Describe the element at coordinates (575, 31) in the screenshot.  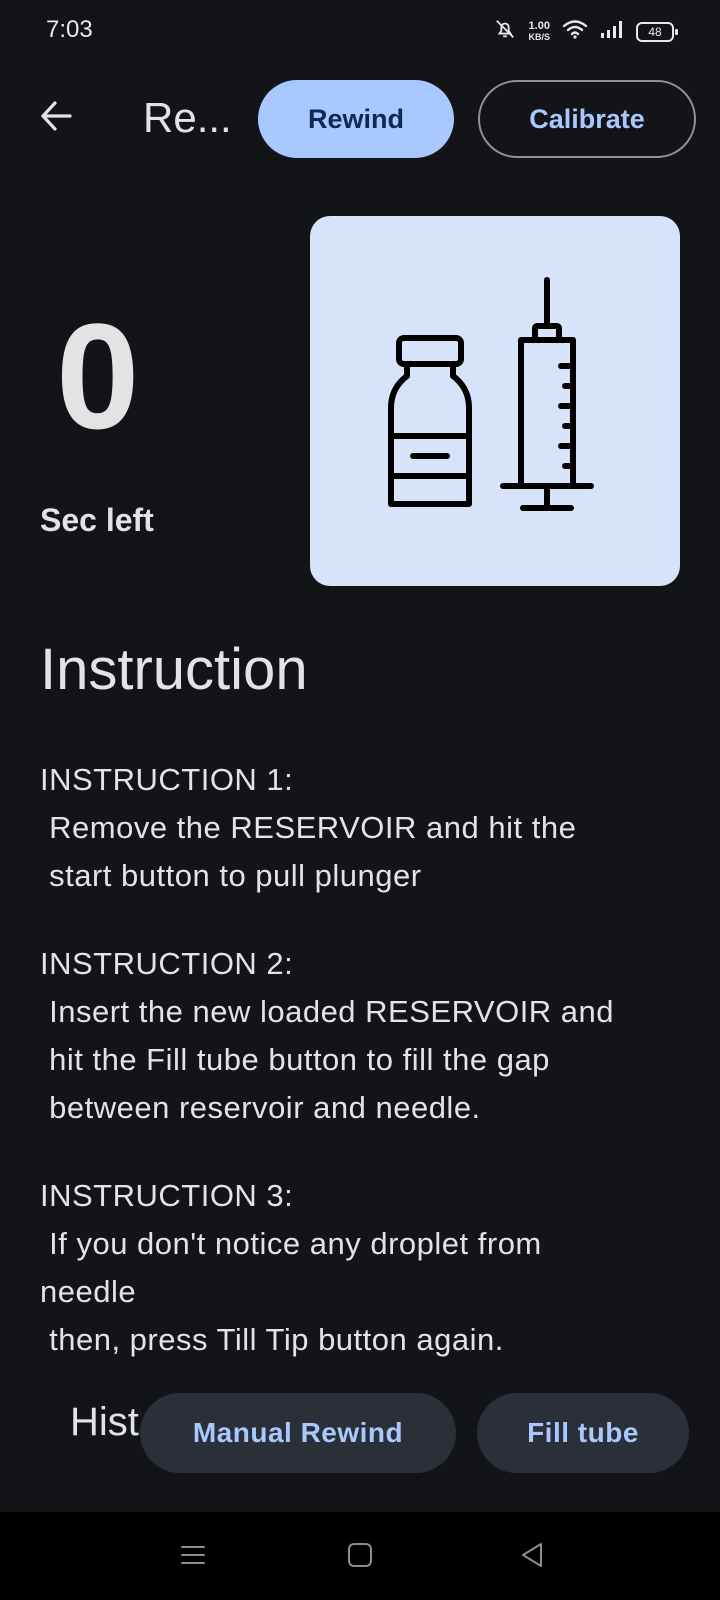
I see `wifi-icon` at that location.